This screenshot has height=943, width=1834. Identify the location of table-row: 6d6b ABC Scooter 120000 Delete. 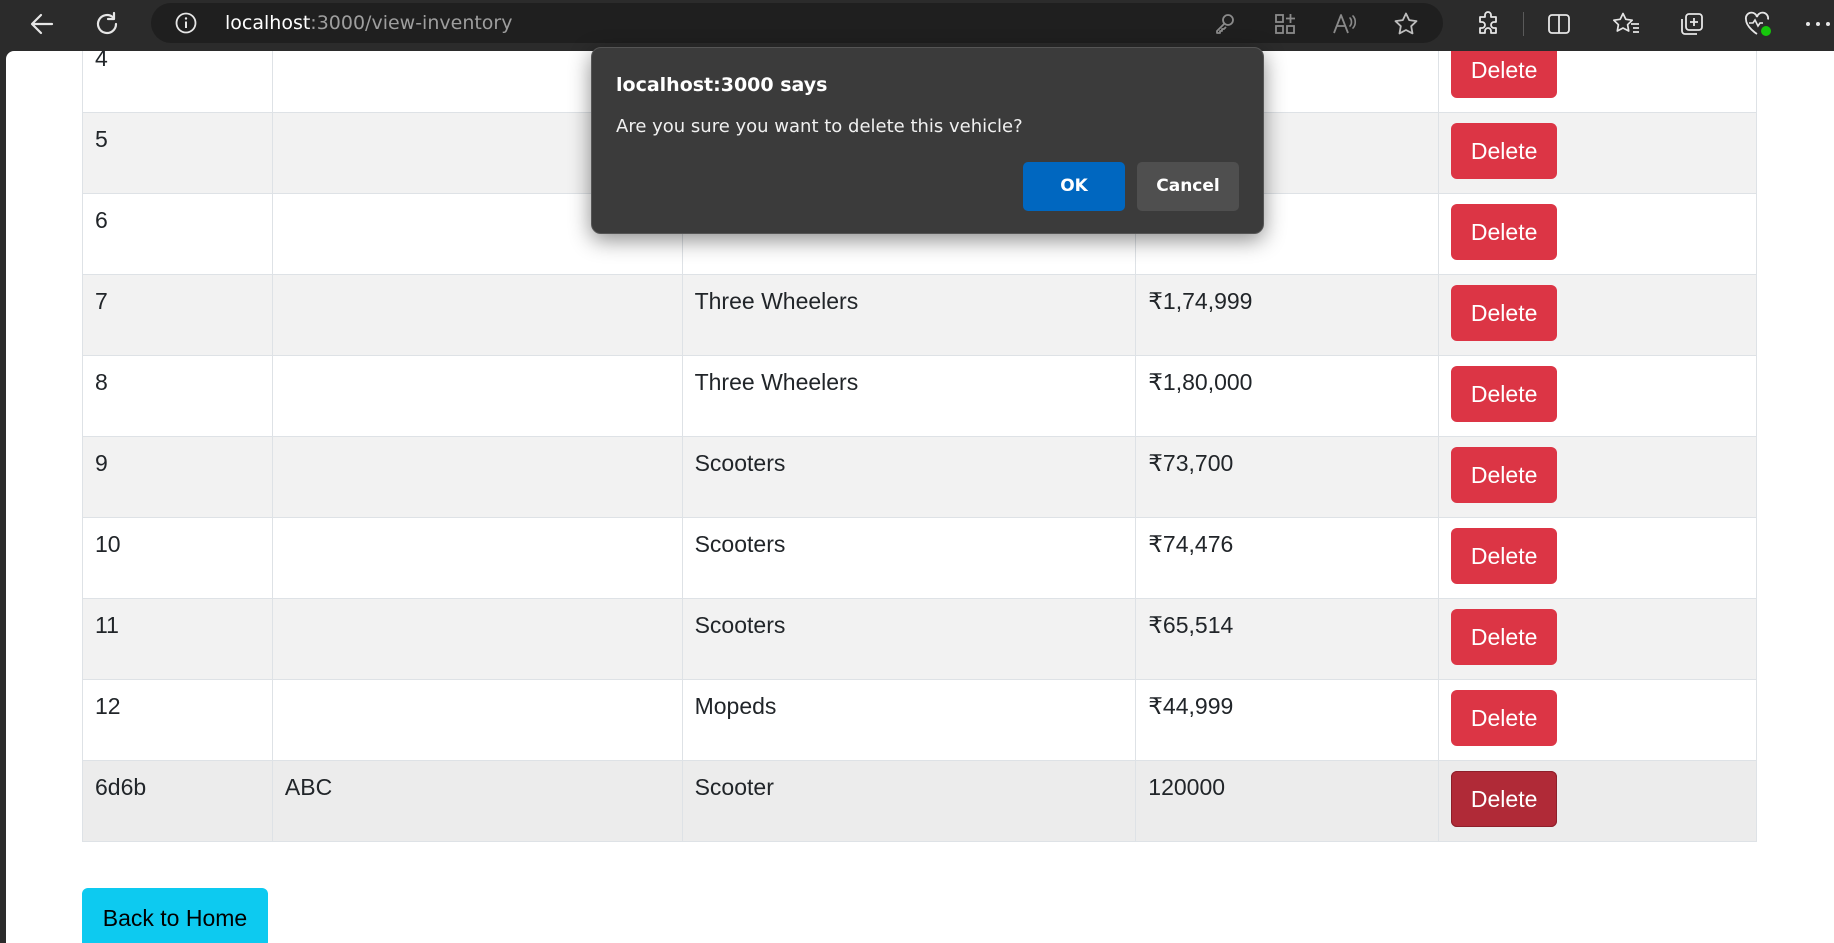
(919, 801).